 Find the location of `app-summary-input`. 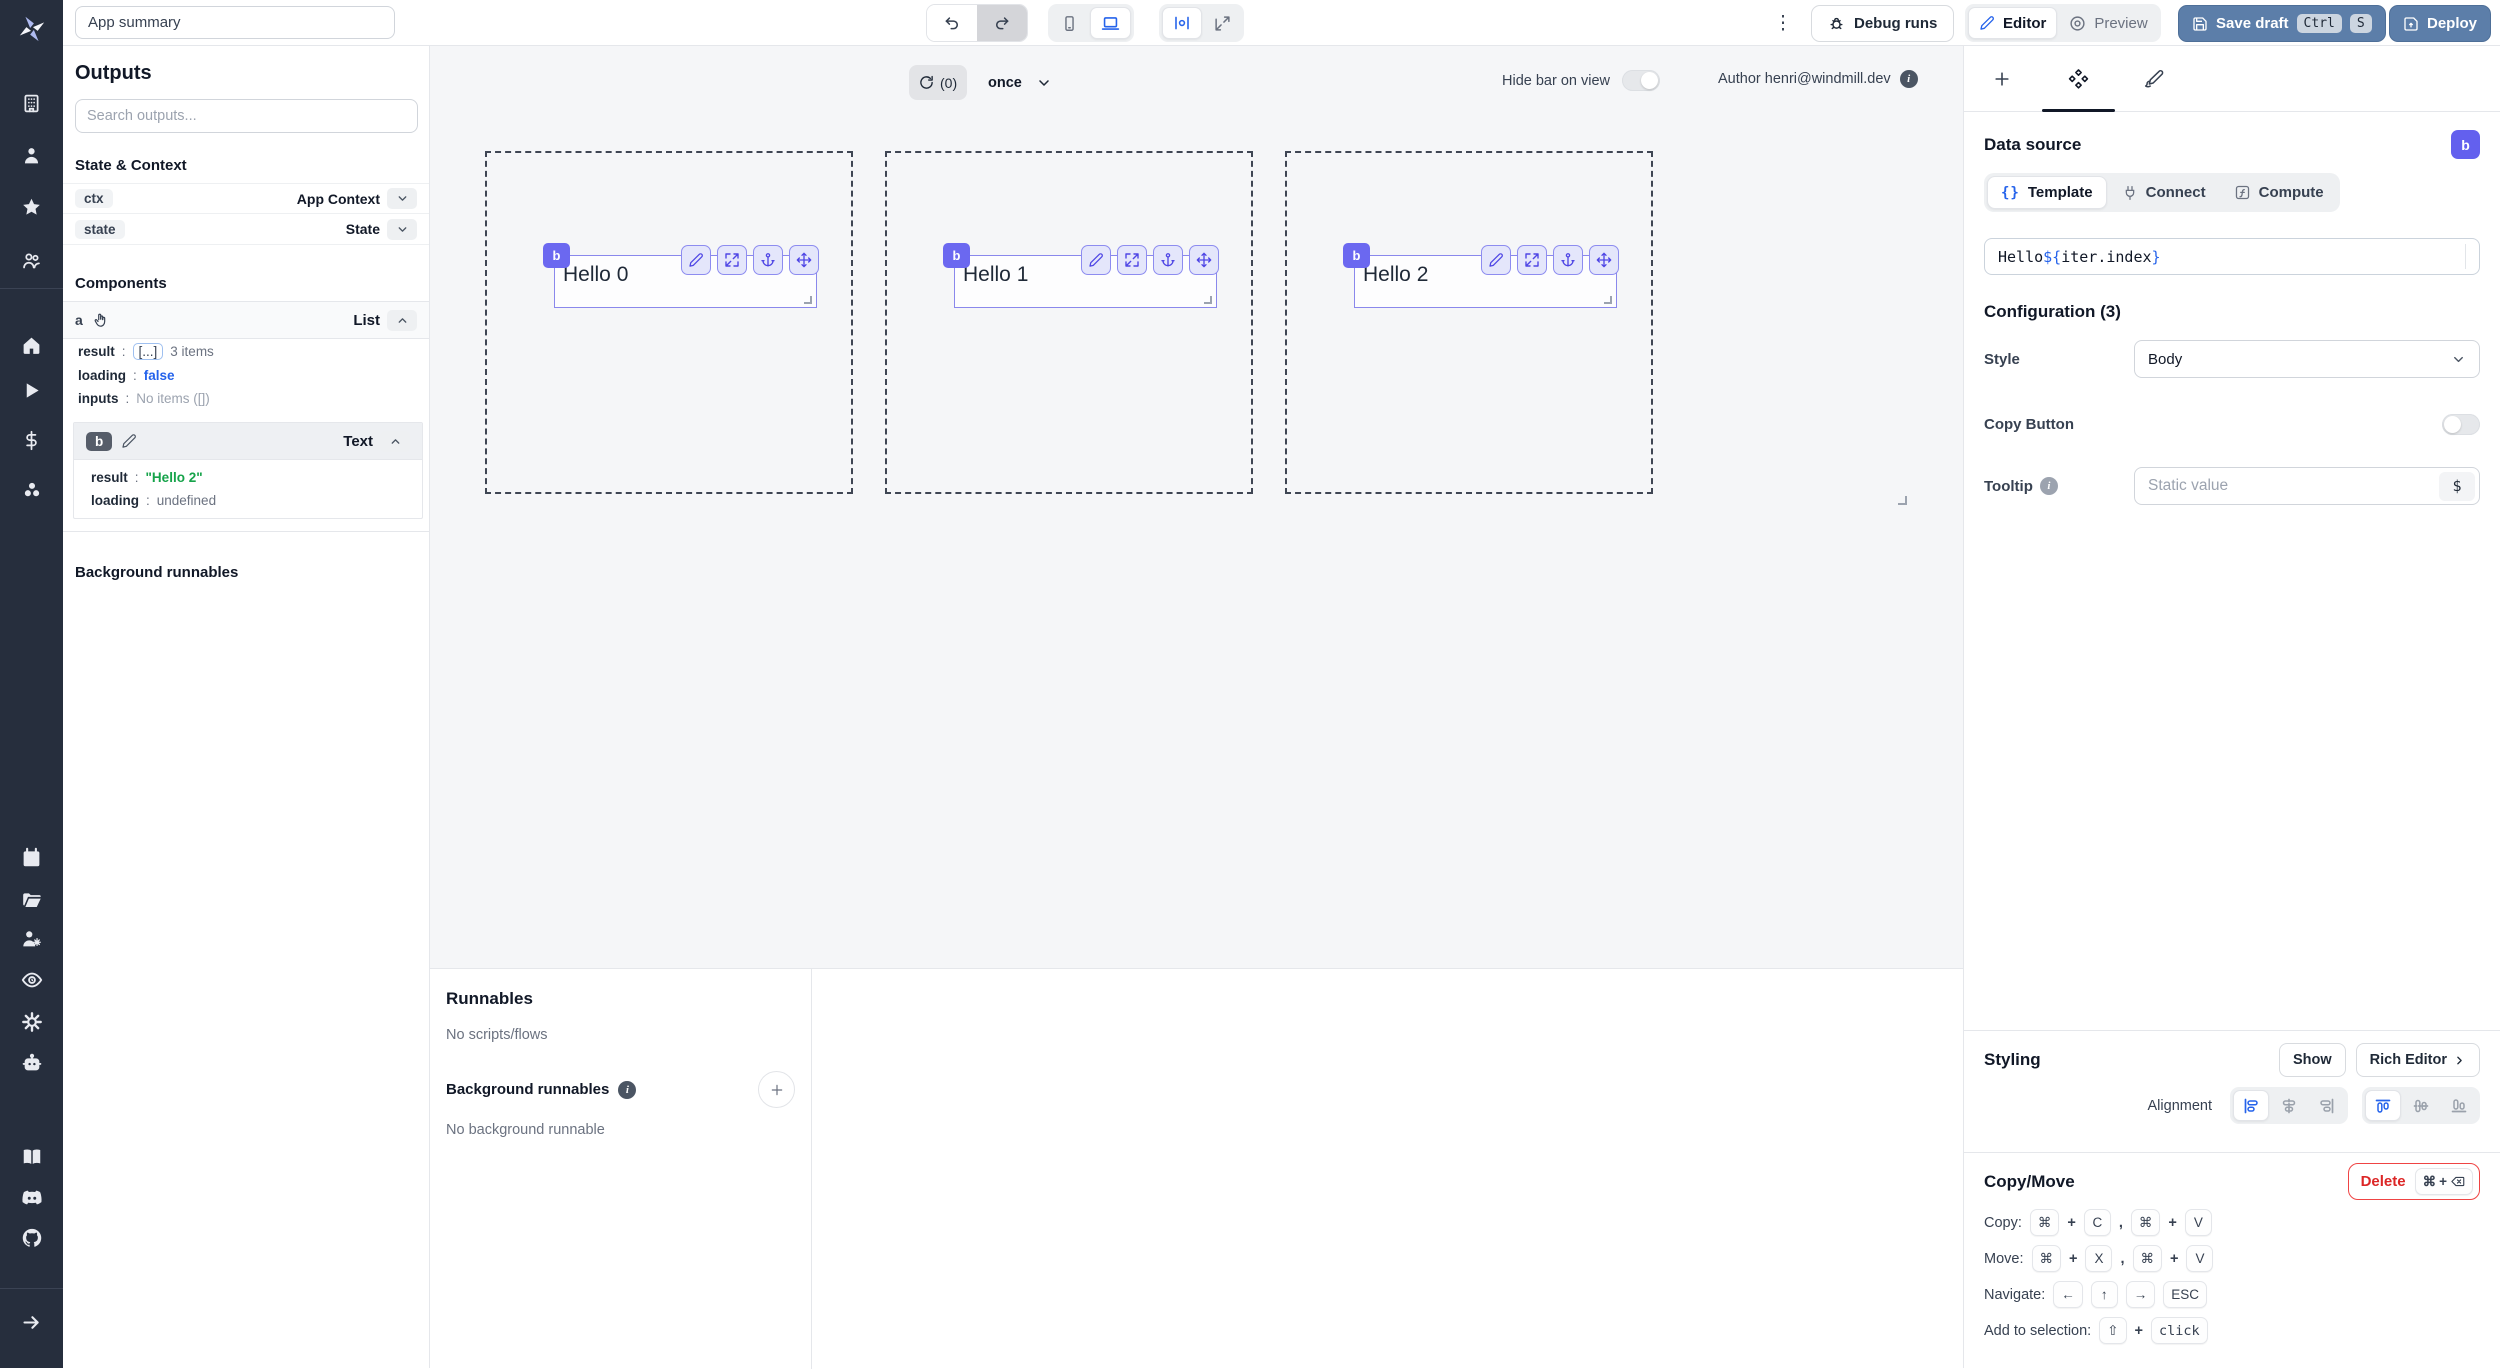

app-summary-input is located at coordinates (235, 22).